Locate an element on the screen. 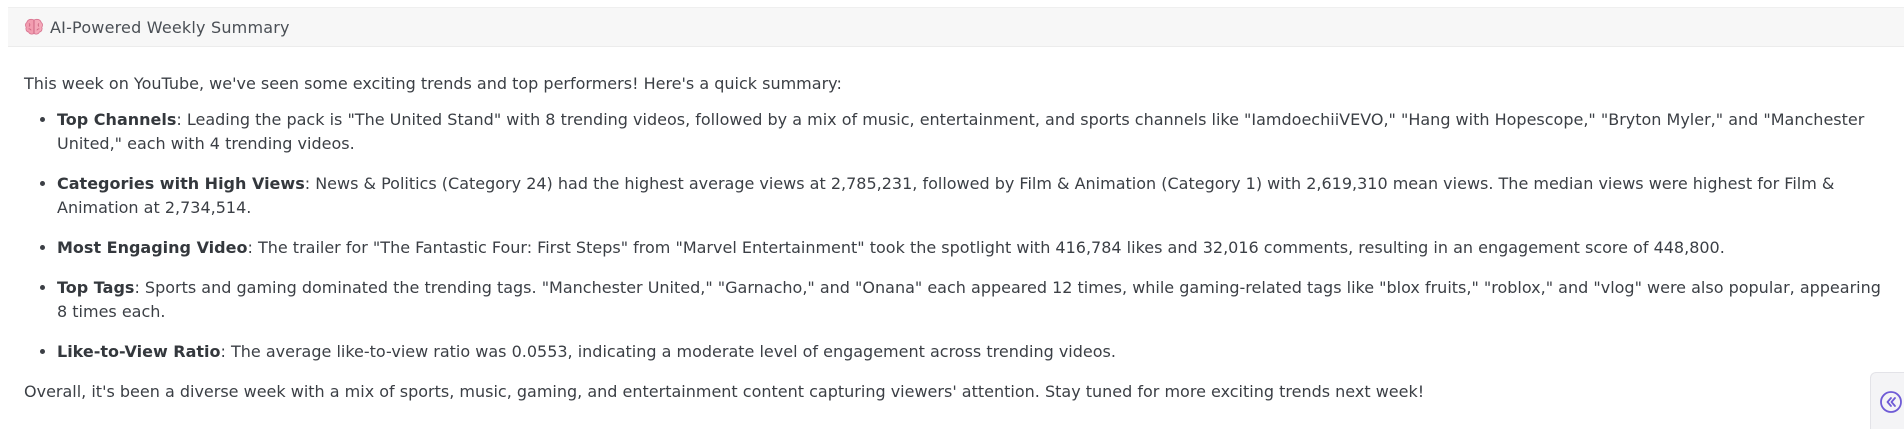  card-header: AI-Powered Weekly Summary is located at coordinates (956, 27).